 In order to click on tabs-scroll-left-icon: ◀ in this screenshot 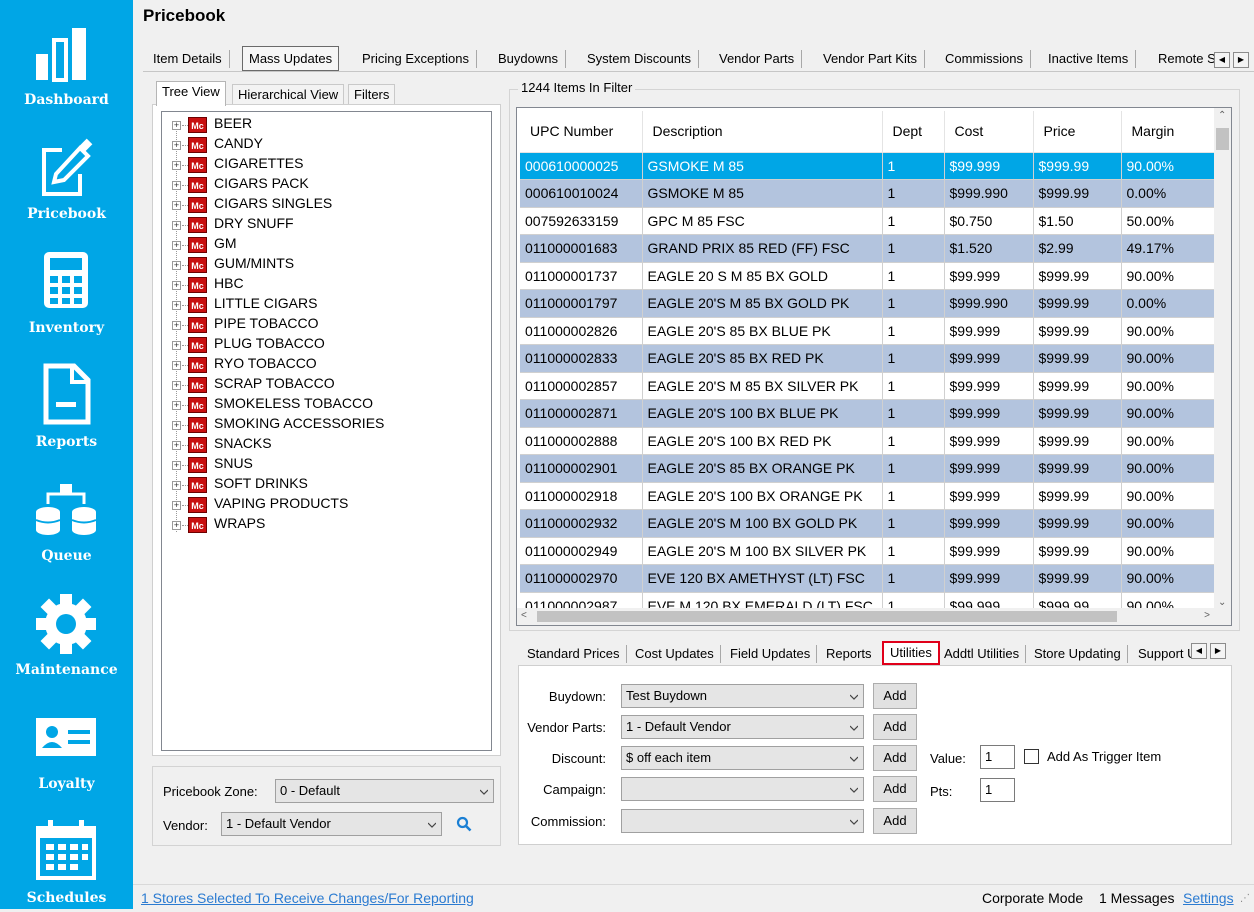, I will do `click(1222, 60)`.